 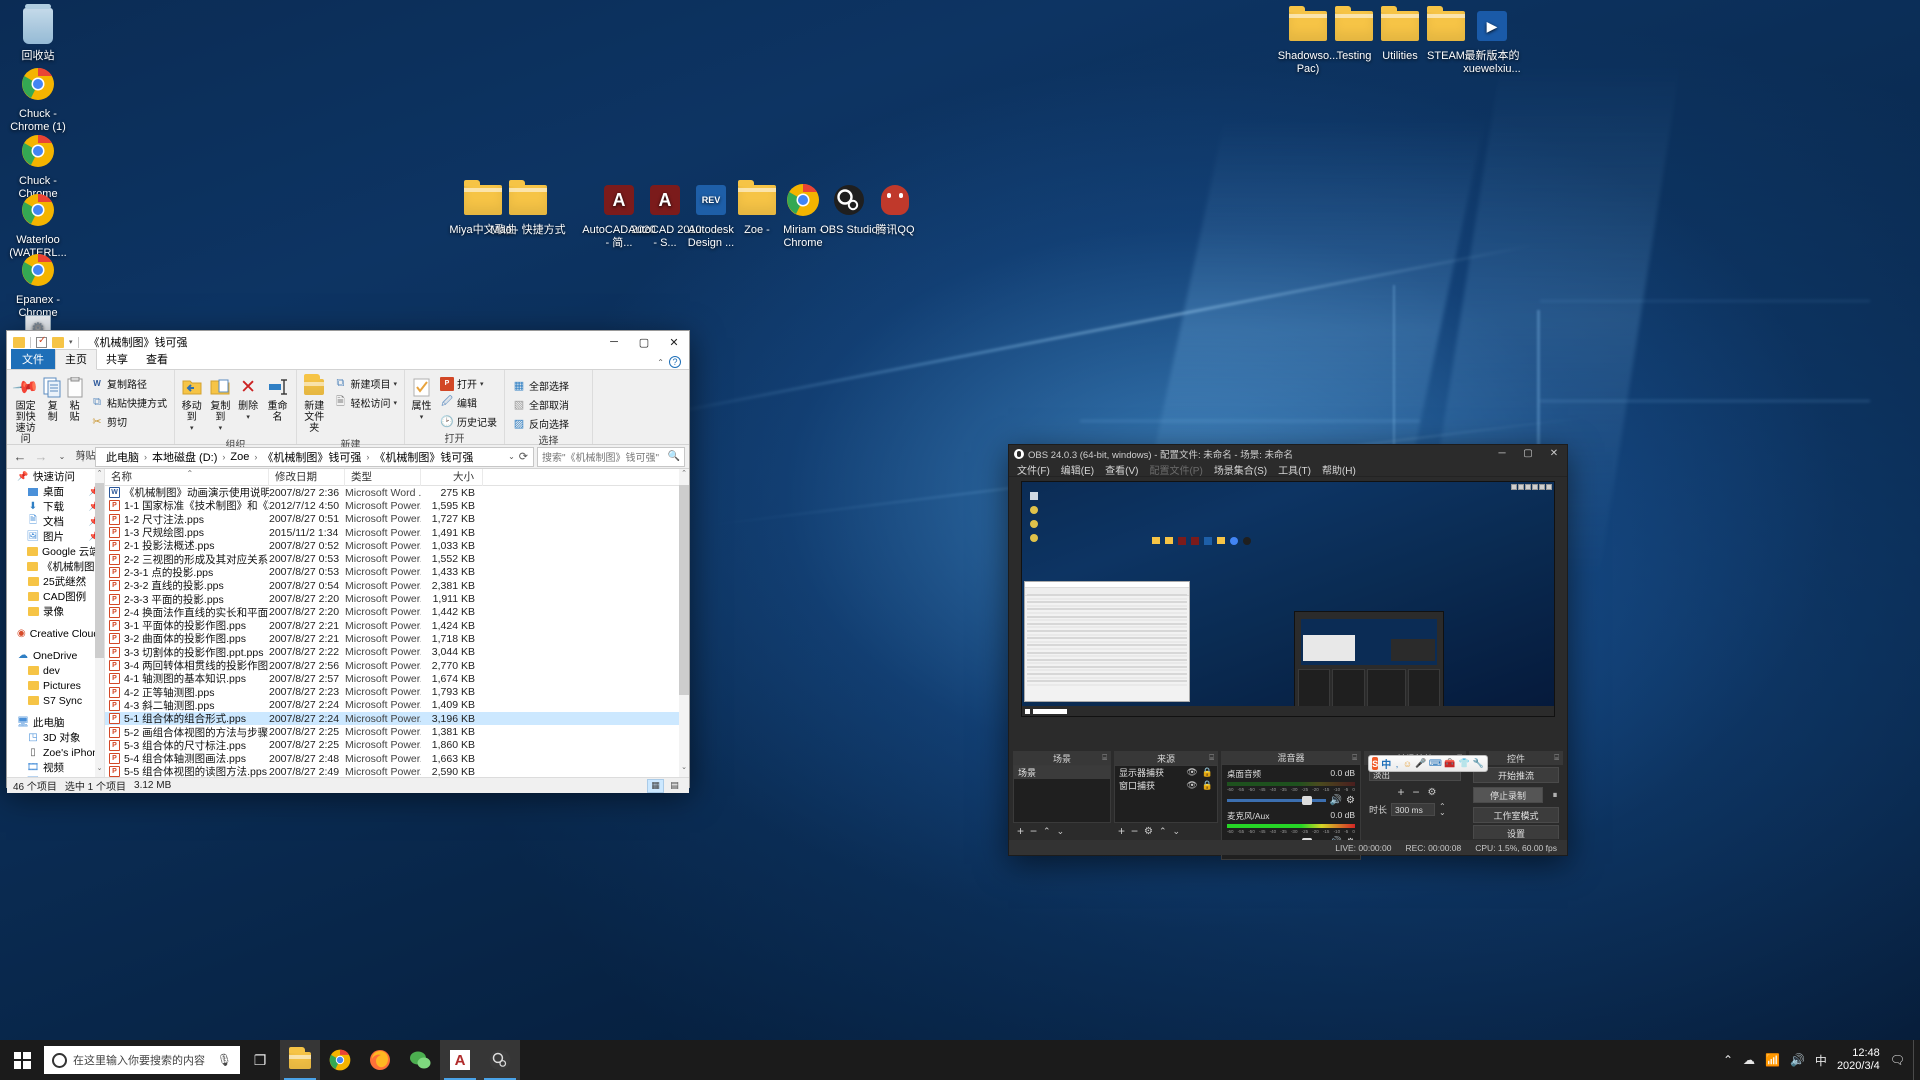 What do you see at coordinates (1897, 1060) in the screenshot?
I see `notifications-icon: 🗨` at bounding box center [1897, 1060].